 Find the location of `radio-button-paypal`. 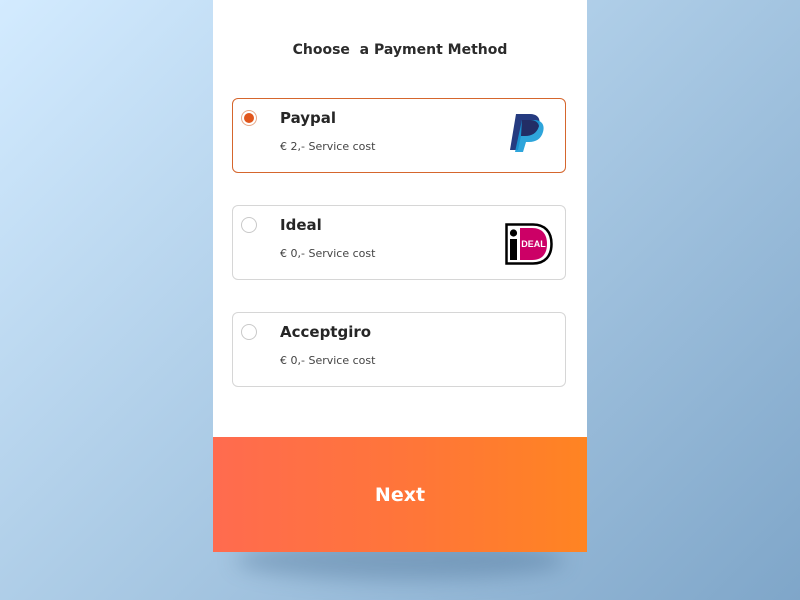

radio-button-paypal is located at coordinates (249, 118).